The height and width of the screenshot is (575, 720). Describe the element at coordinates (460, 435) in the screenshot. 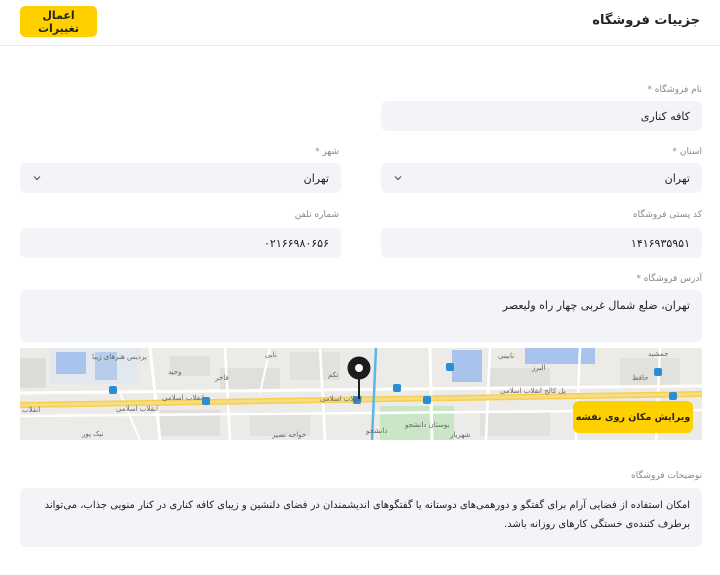

I see `map-label-shahriar: شهریار` at that location.